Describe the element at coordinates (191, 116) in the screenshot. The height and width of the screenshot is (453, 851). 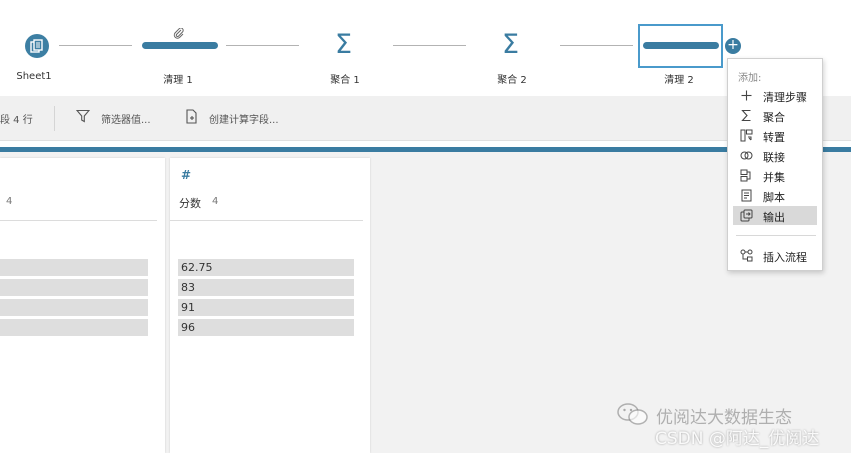
I see `calculated-field-icon` at that location.